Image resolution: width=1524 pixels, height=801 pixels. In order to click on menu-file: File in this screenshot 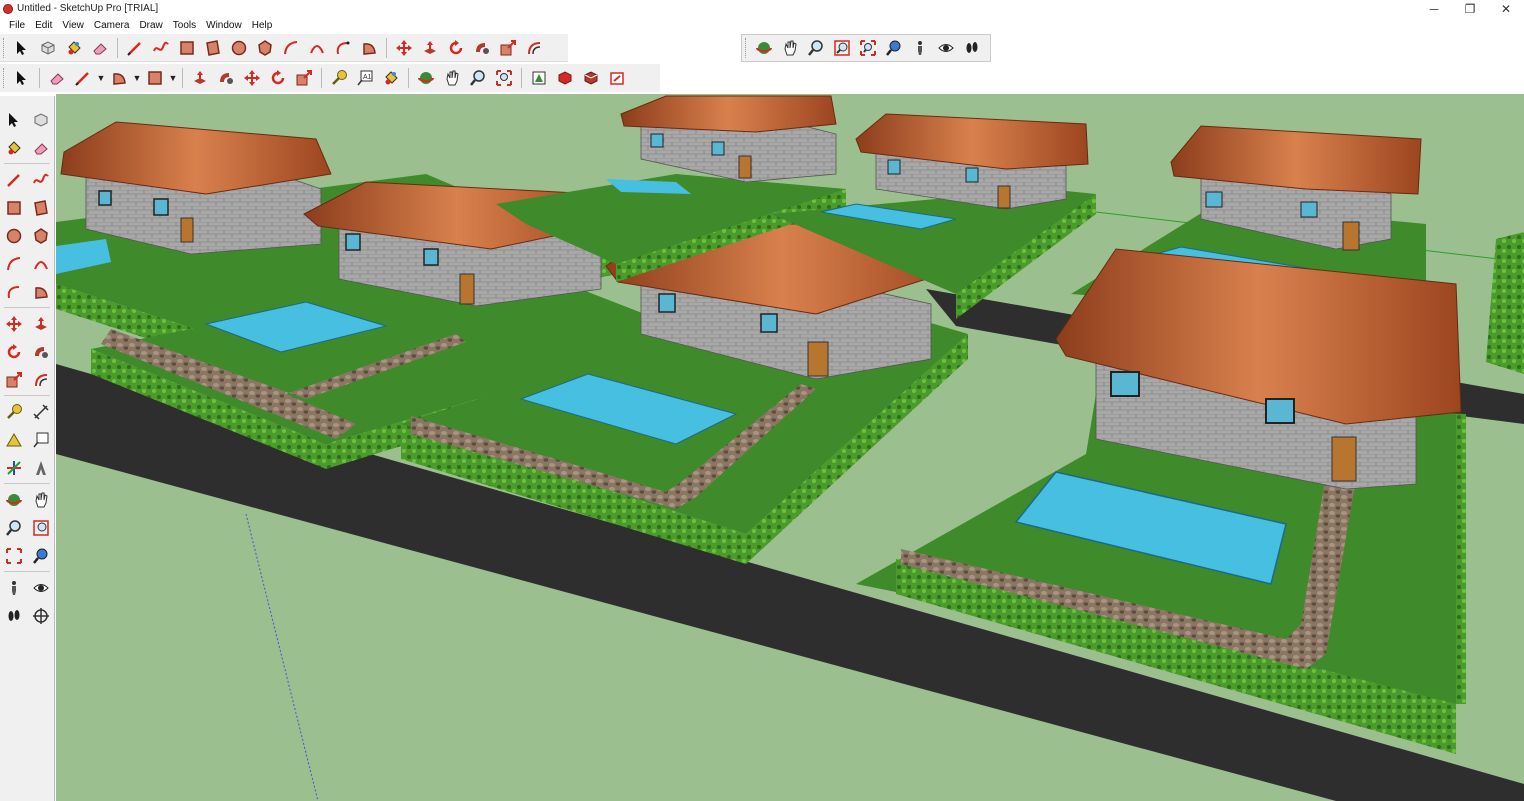, I will do `click(17, 25)`.